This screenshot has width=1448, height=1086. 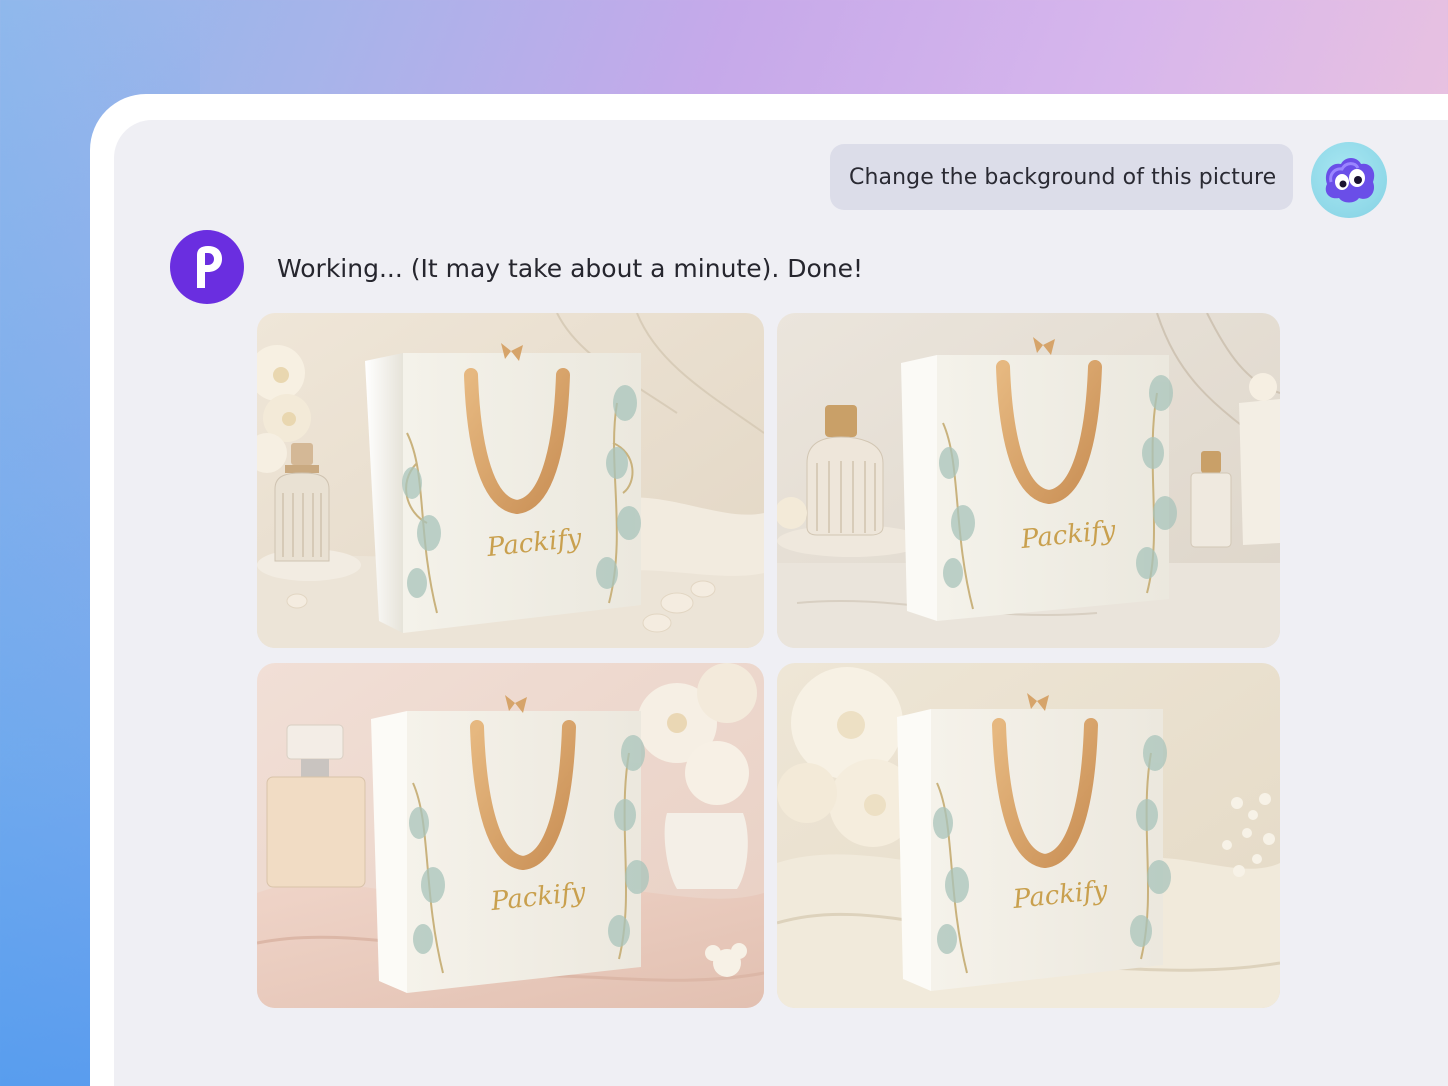 I want to click on bot-avatar, so click(x=207, y=267).